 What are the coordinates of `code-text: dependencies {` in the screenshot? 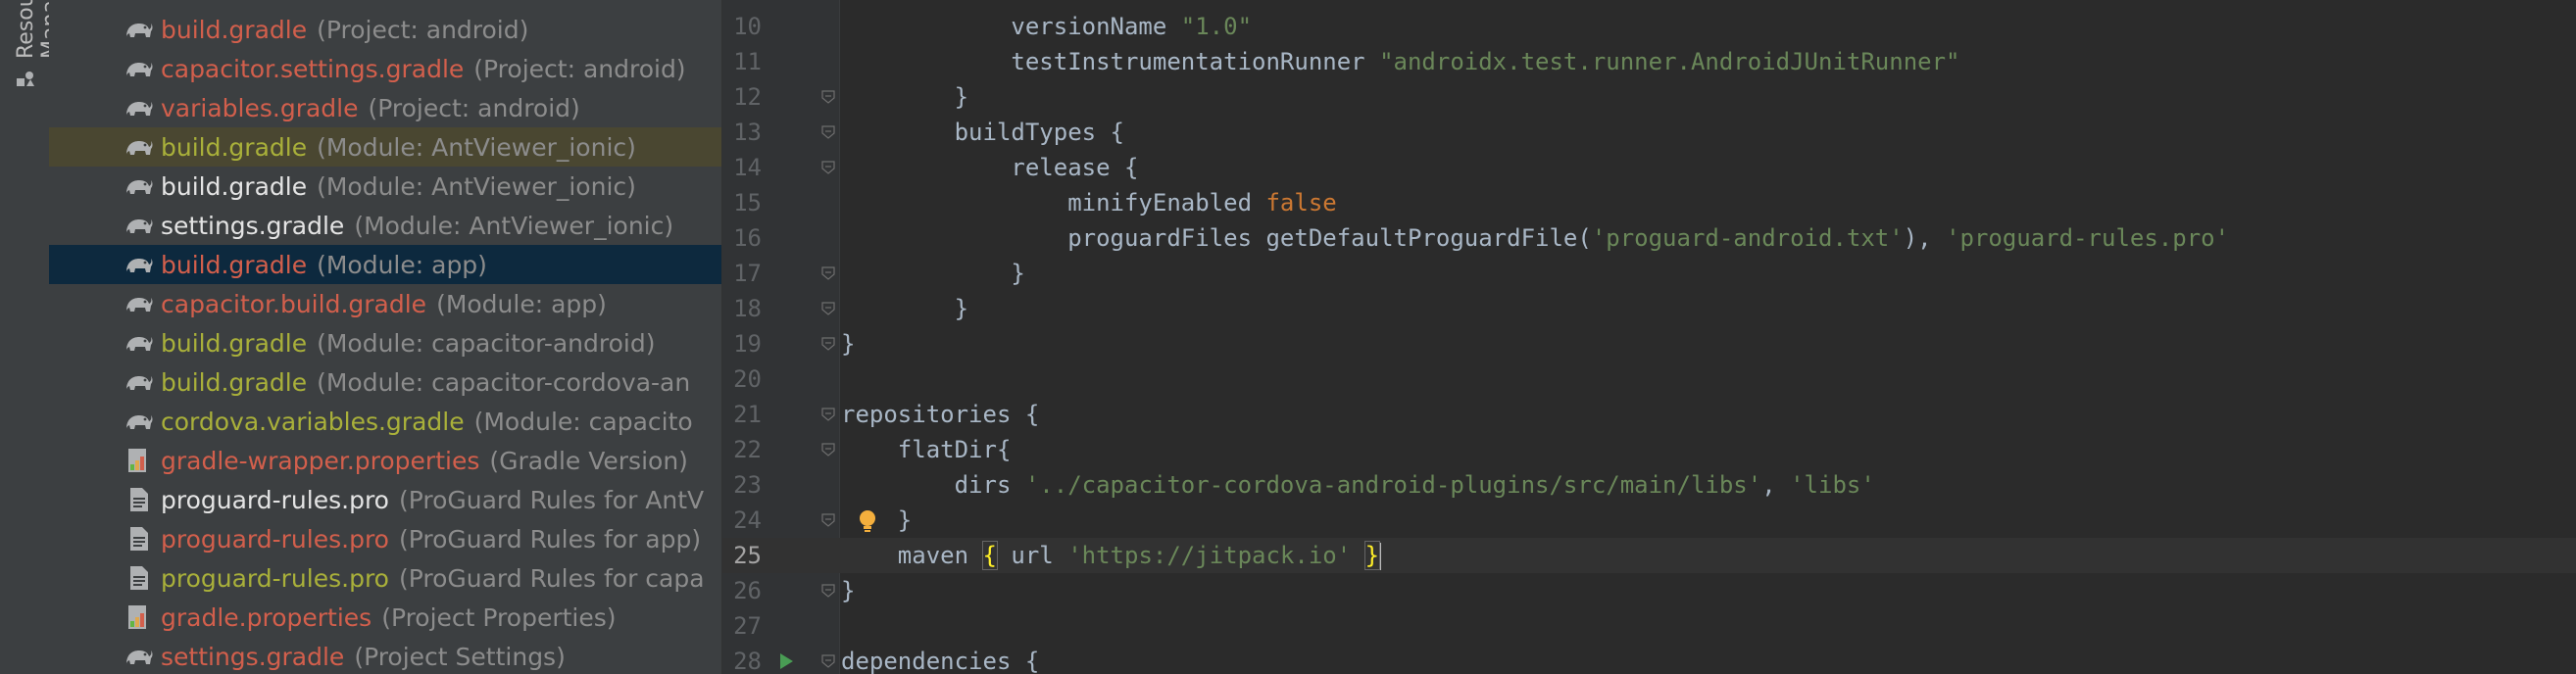 It's located at (940, 659).